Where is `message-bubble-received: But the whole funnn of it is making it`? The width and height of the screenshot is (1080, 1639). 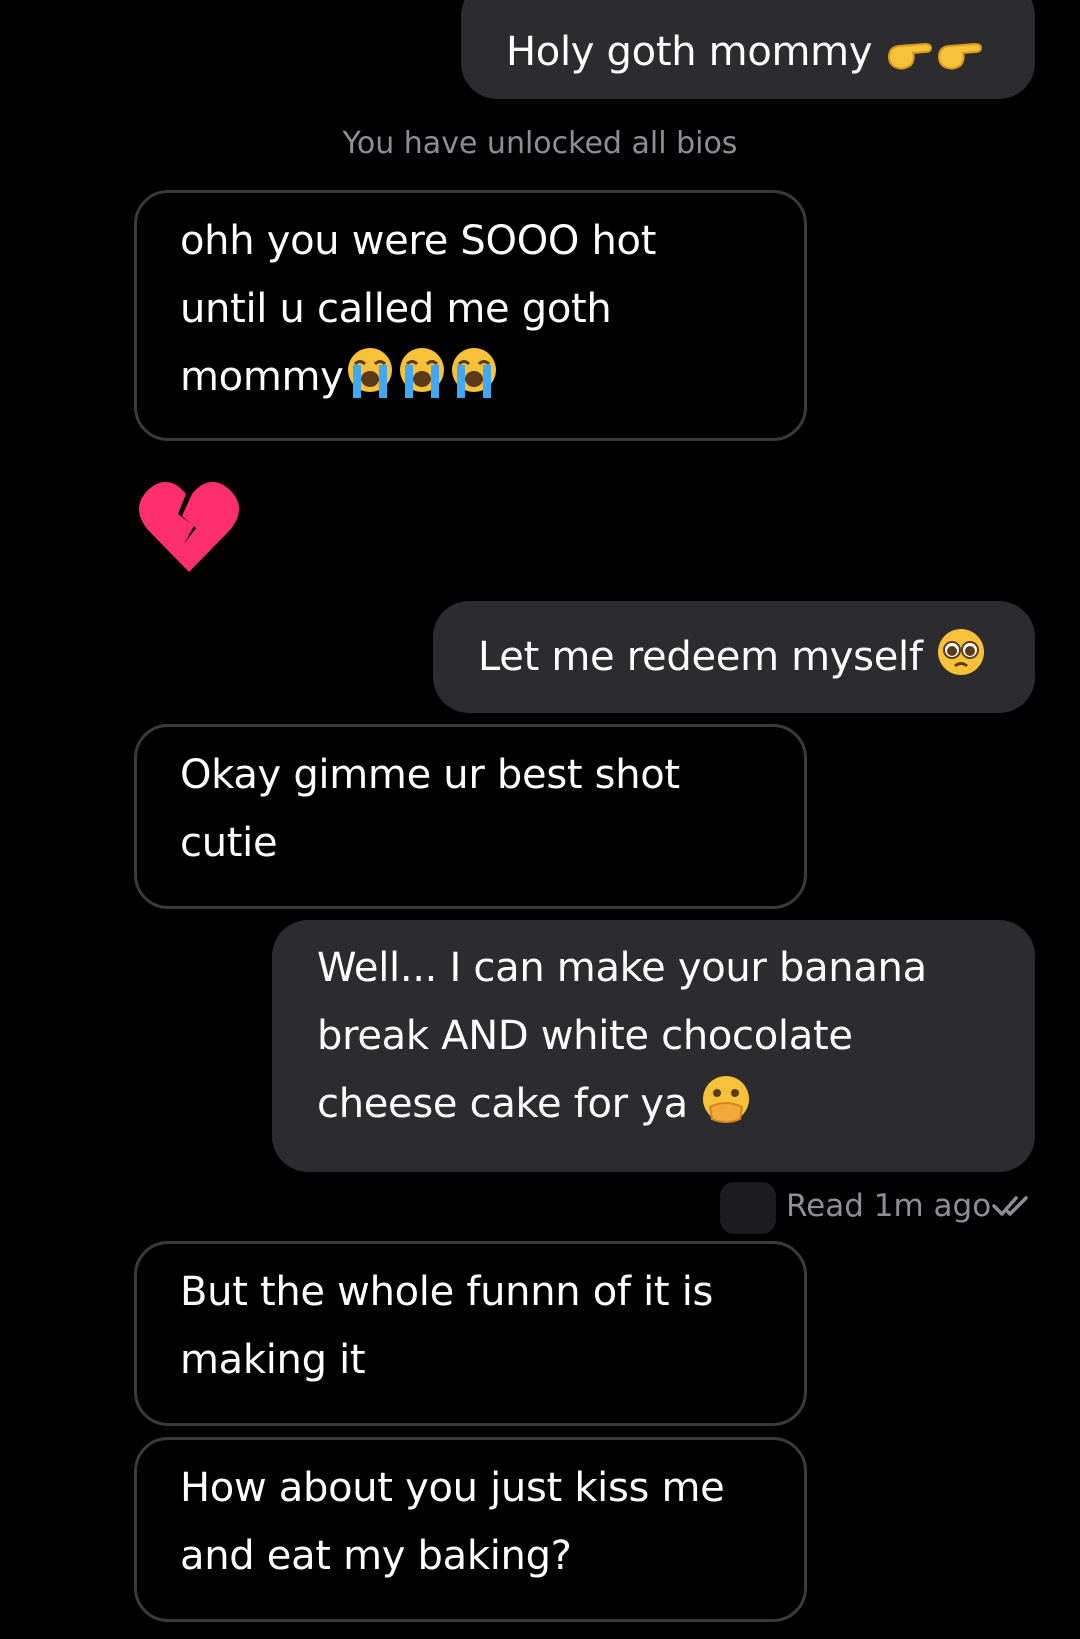 message-bubble-received: But the whole funnn of it is making it is located at coordinates (470, 1333).